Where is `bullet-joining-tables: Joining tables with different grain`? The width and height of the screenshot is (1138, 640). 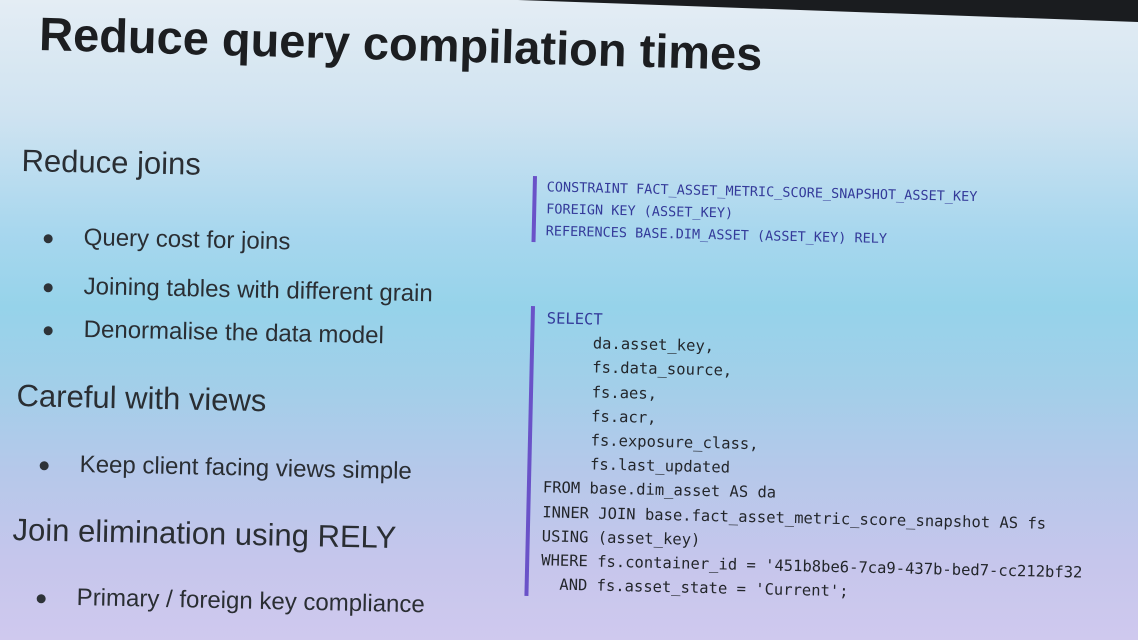 bullet-joining-tables: Joining tables with different grain is located at coordinates (238, 290).